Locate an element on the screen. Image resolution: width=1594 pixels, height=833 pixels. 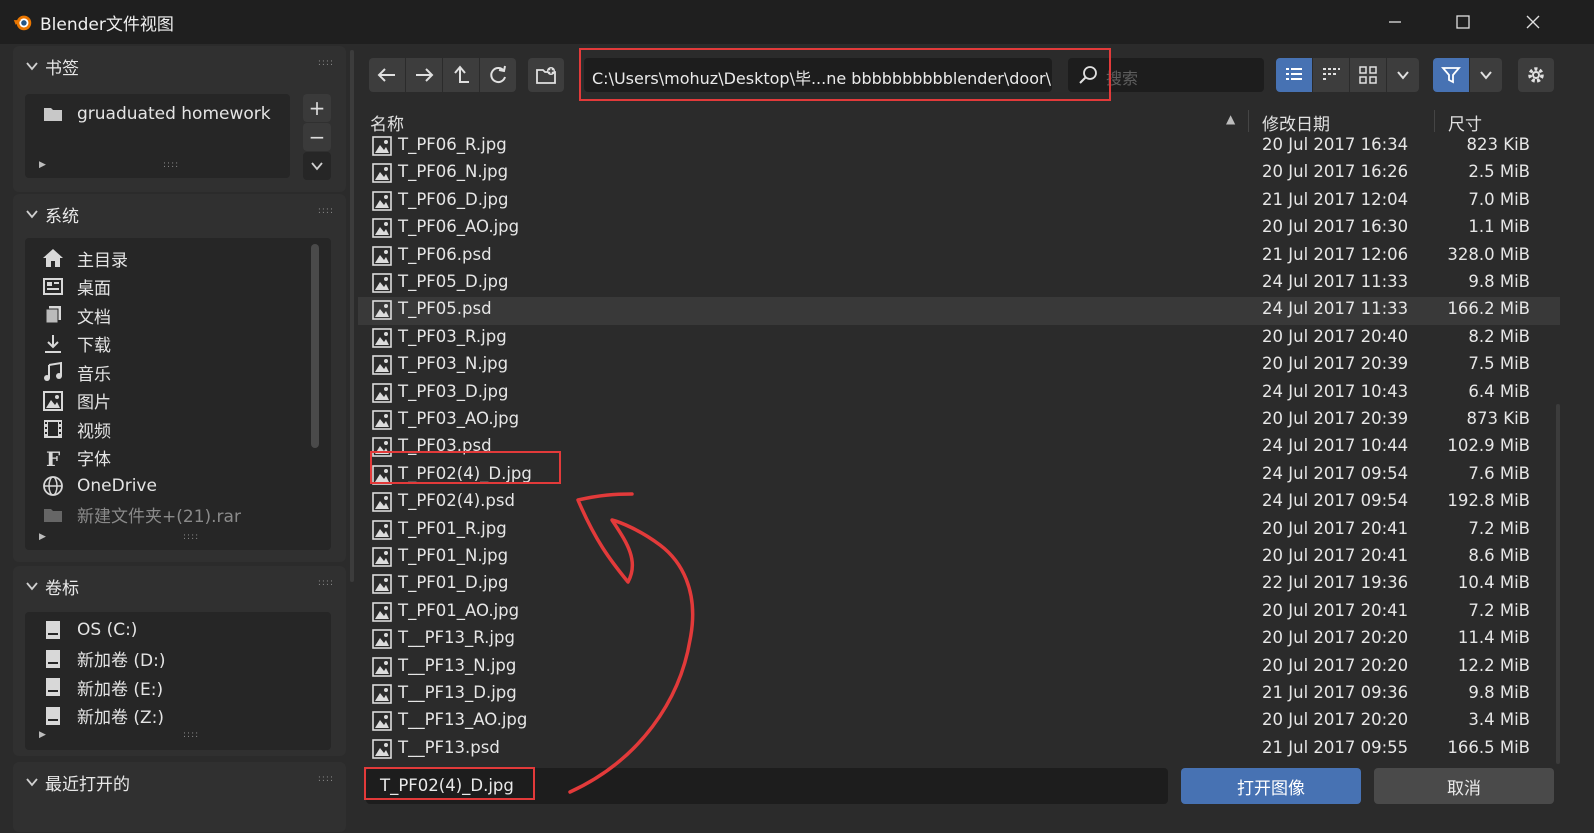
cancel-button: 取消 is located at coordinates (1464, 786).